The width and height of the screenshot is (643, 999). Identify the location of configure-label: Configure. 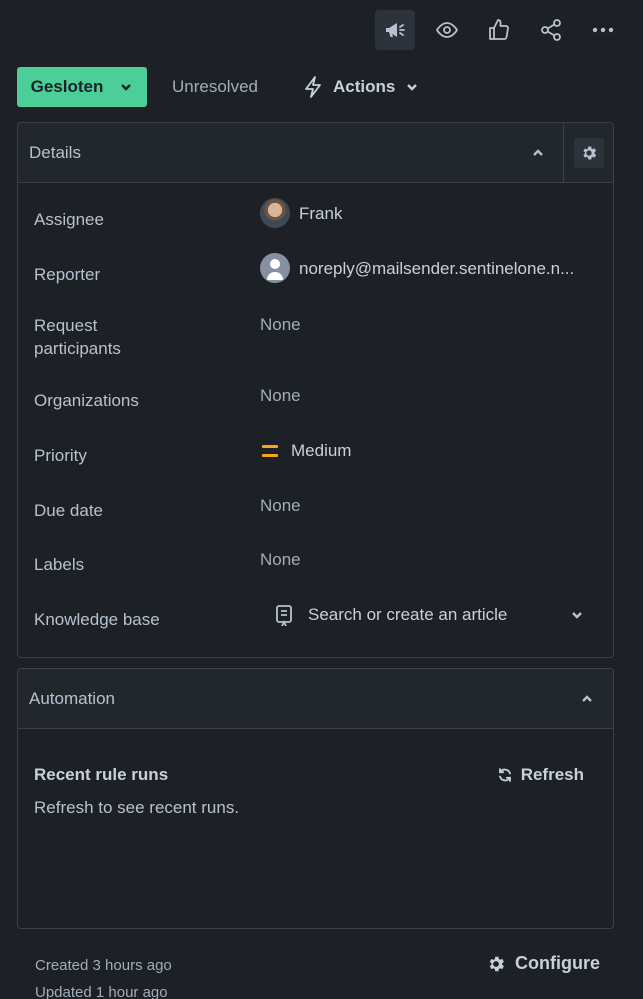
(557, 963).